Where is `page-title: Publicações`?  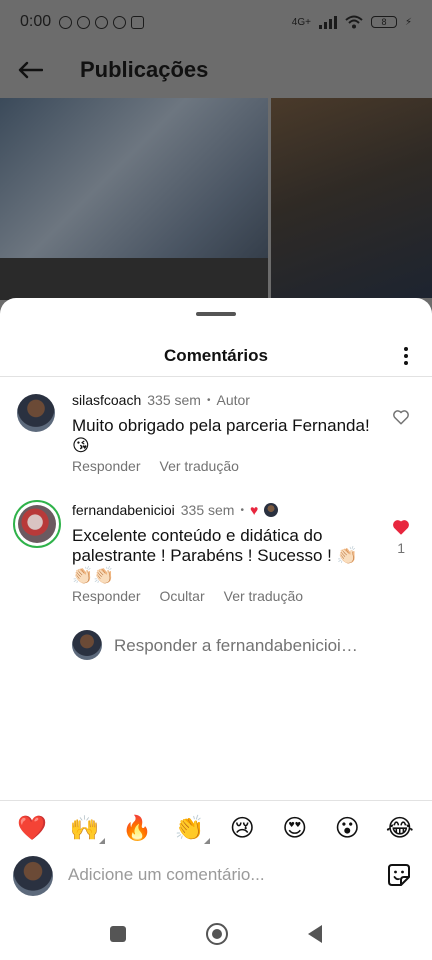 page-title: Publicações is located at coordinates (144, 69).